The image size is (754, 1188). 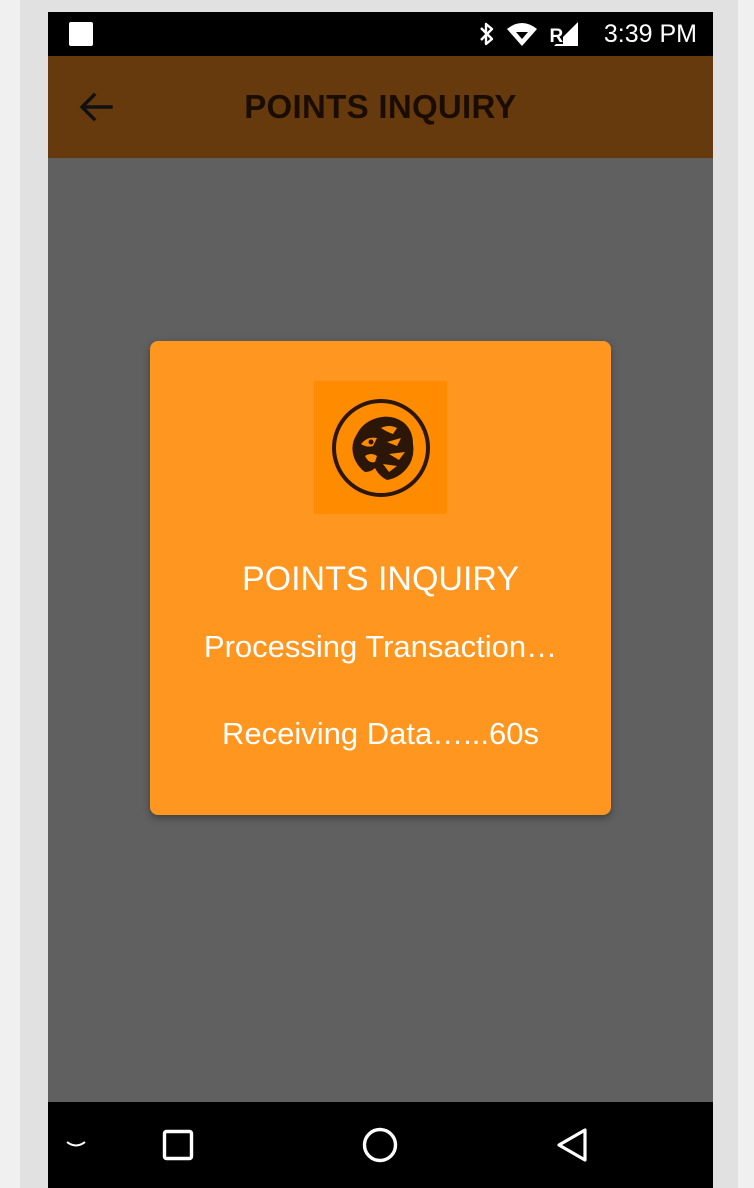 I want to click on back-button, so click(x=96, y=107).